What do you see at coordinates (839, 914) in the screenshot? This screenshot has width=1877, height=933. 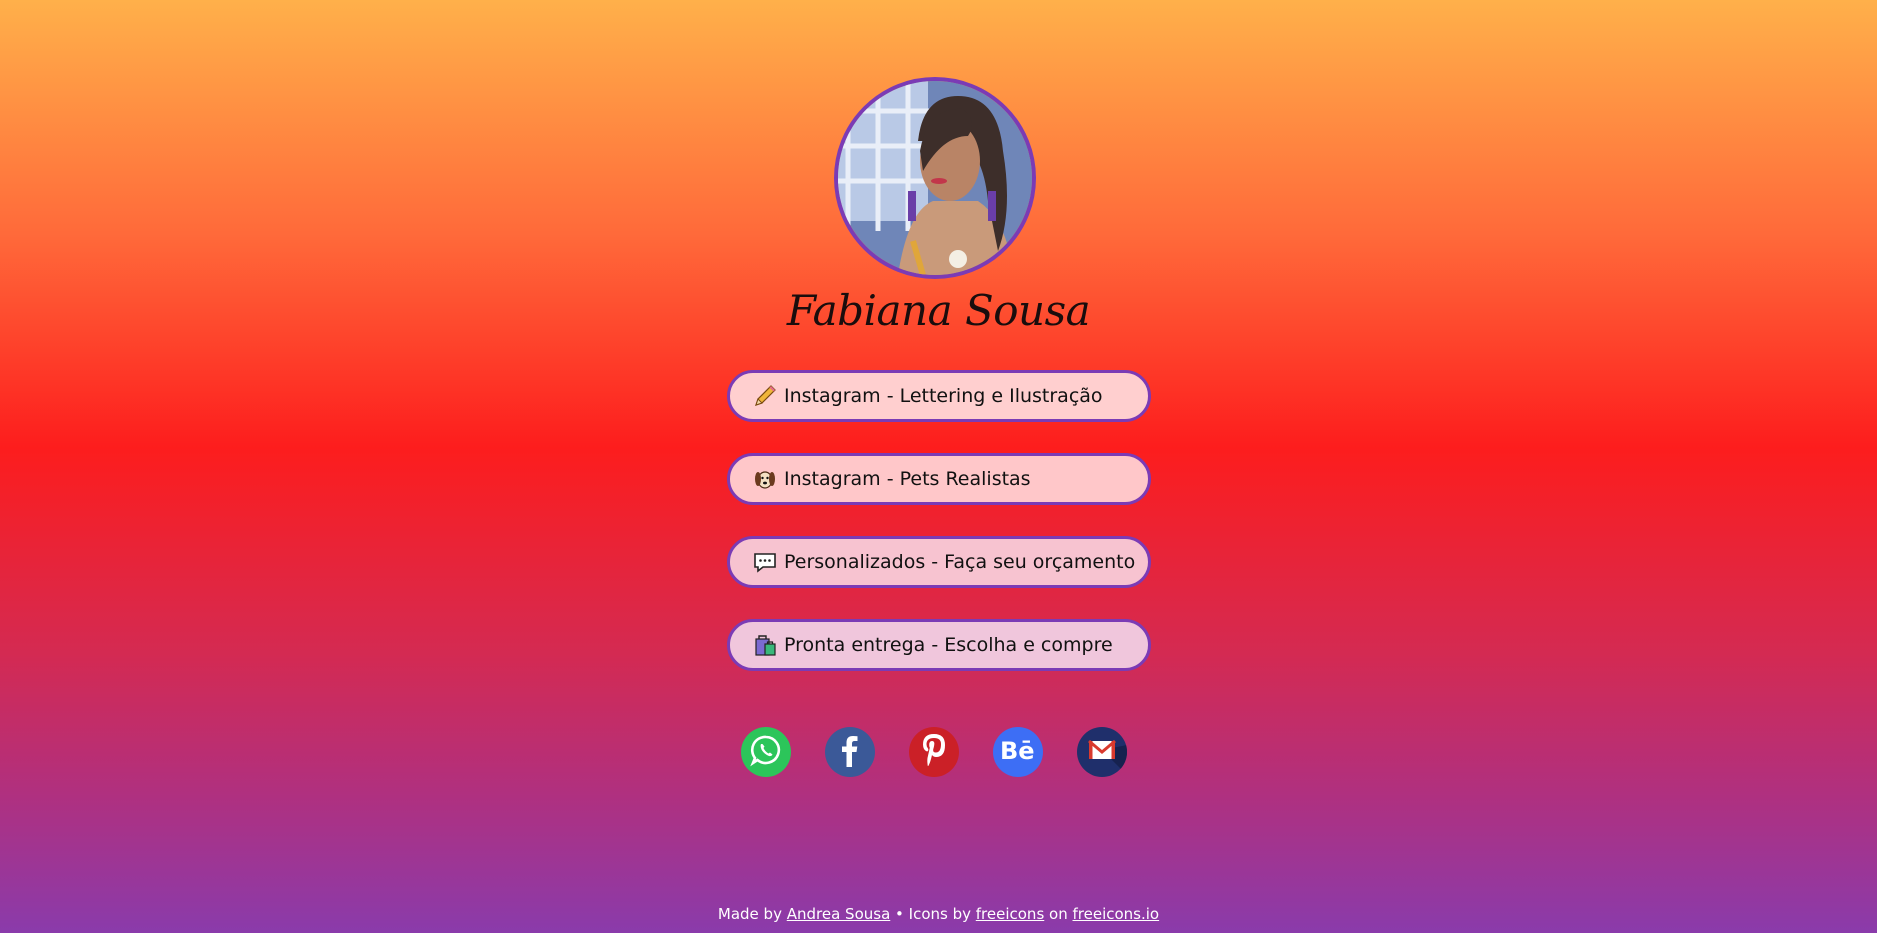 I see `footer-author-link: Andrea Sousa` at bounding box center [839, 914].